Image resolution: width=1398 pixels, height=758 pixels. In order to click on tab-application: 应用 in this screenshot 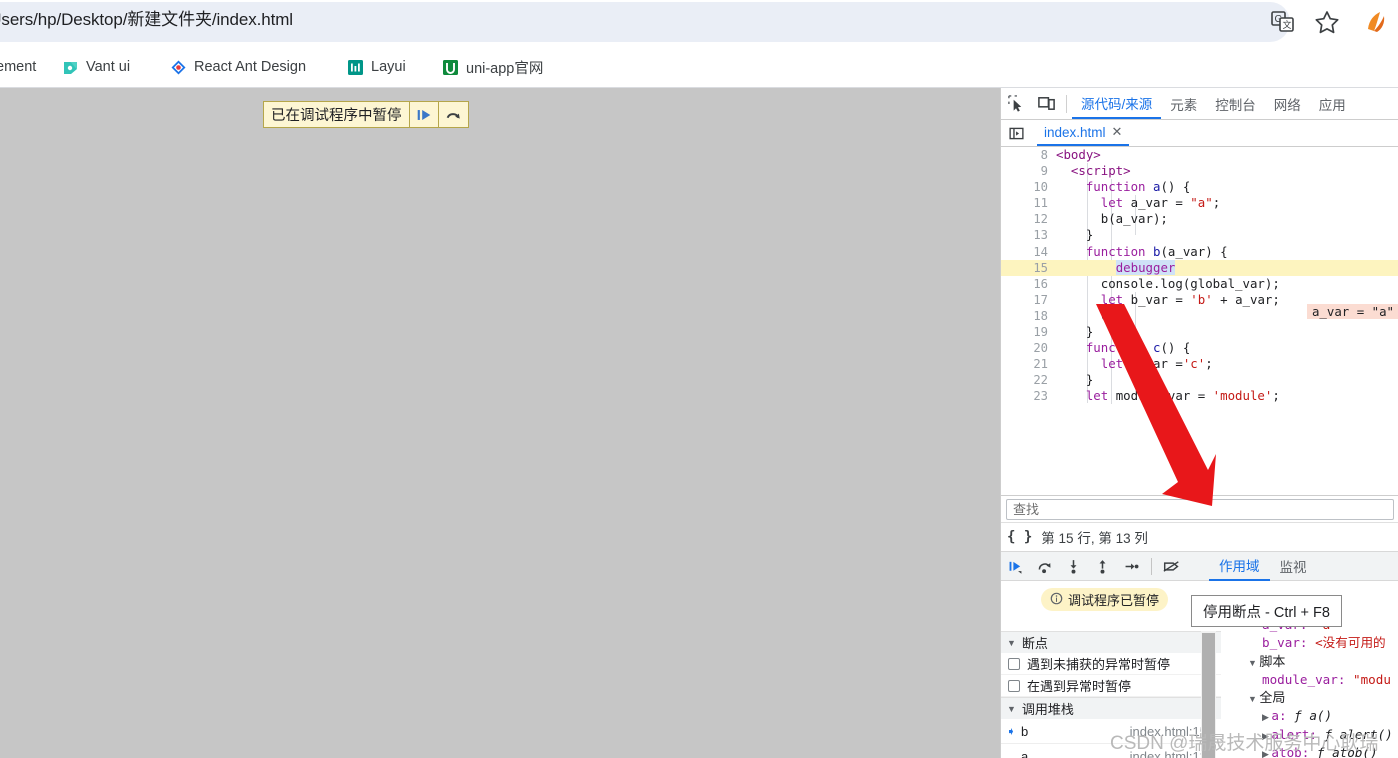, I will do `click(1332, 103)`.